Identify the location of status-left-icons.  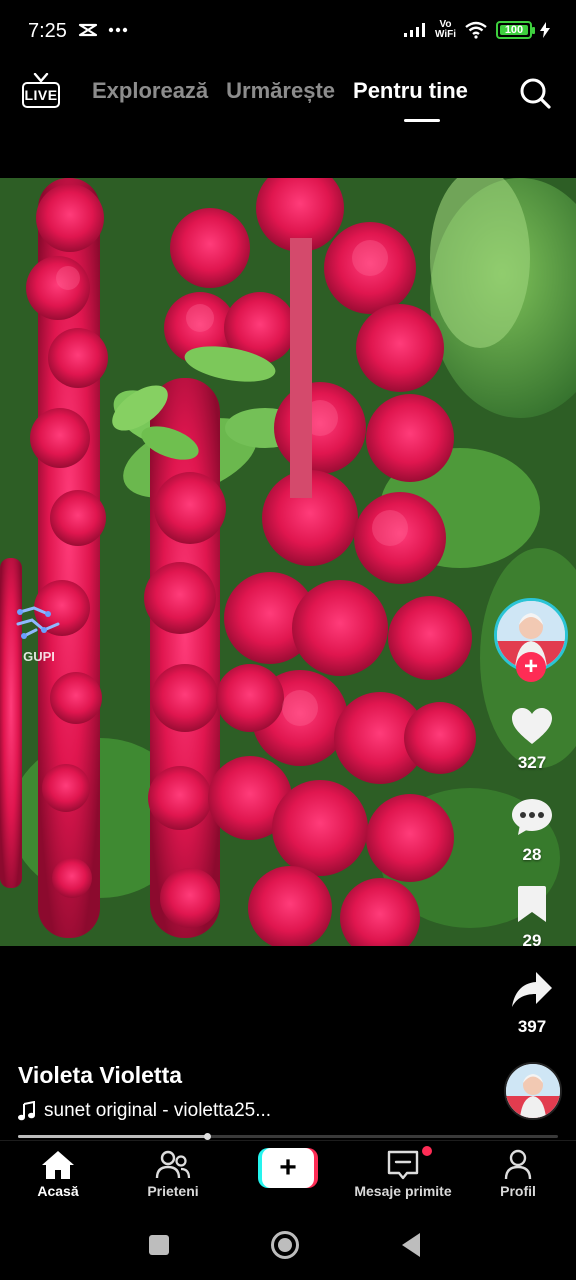
(103, 30).